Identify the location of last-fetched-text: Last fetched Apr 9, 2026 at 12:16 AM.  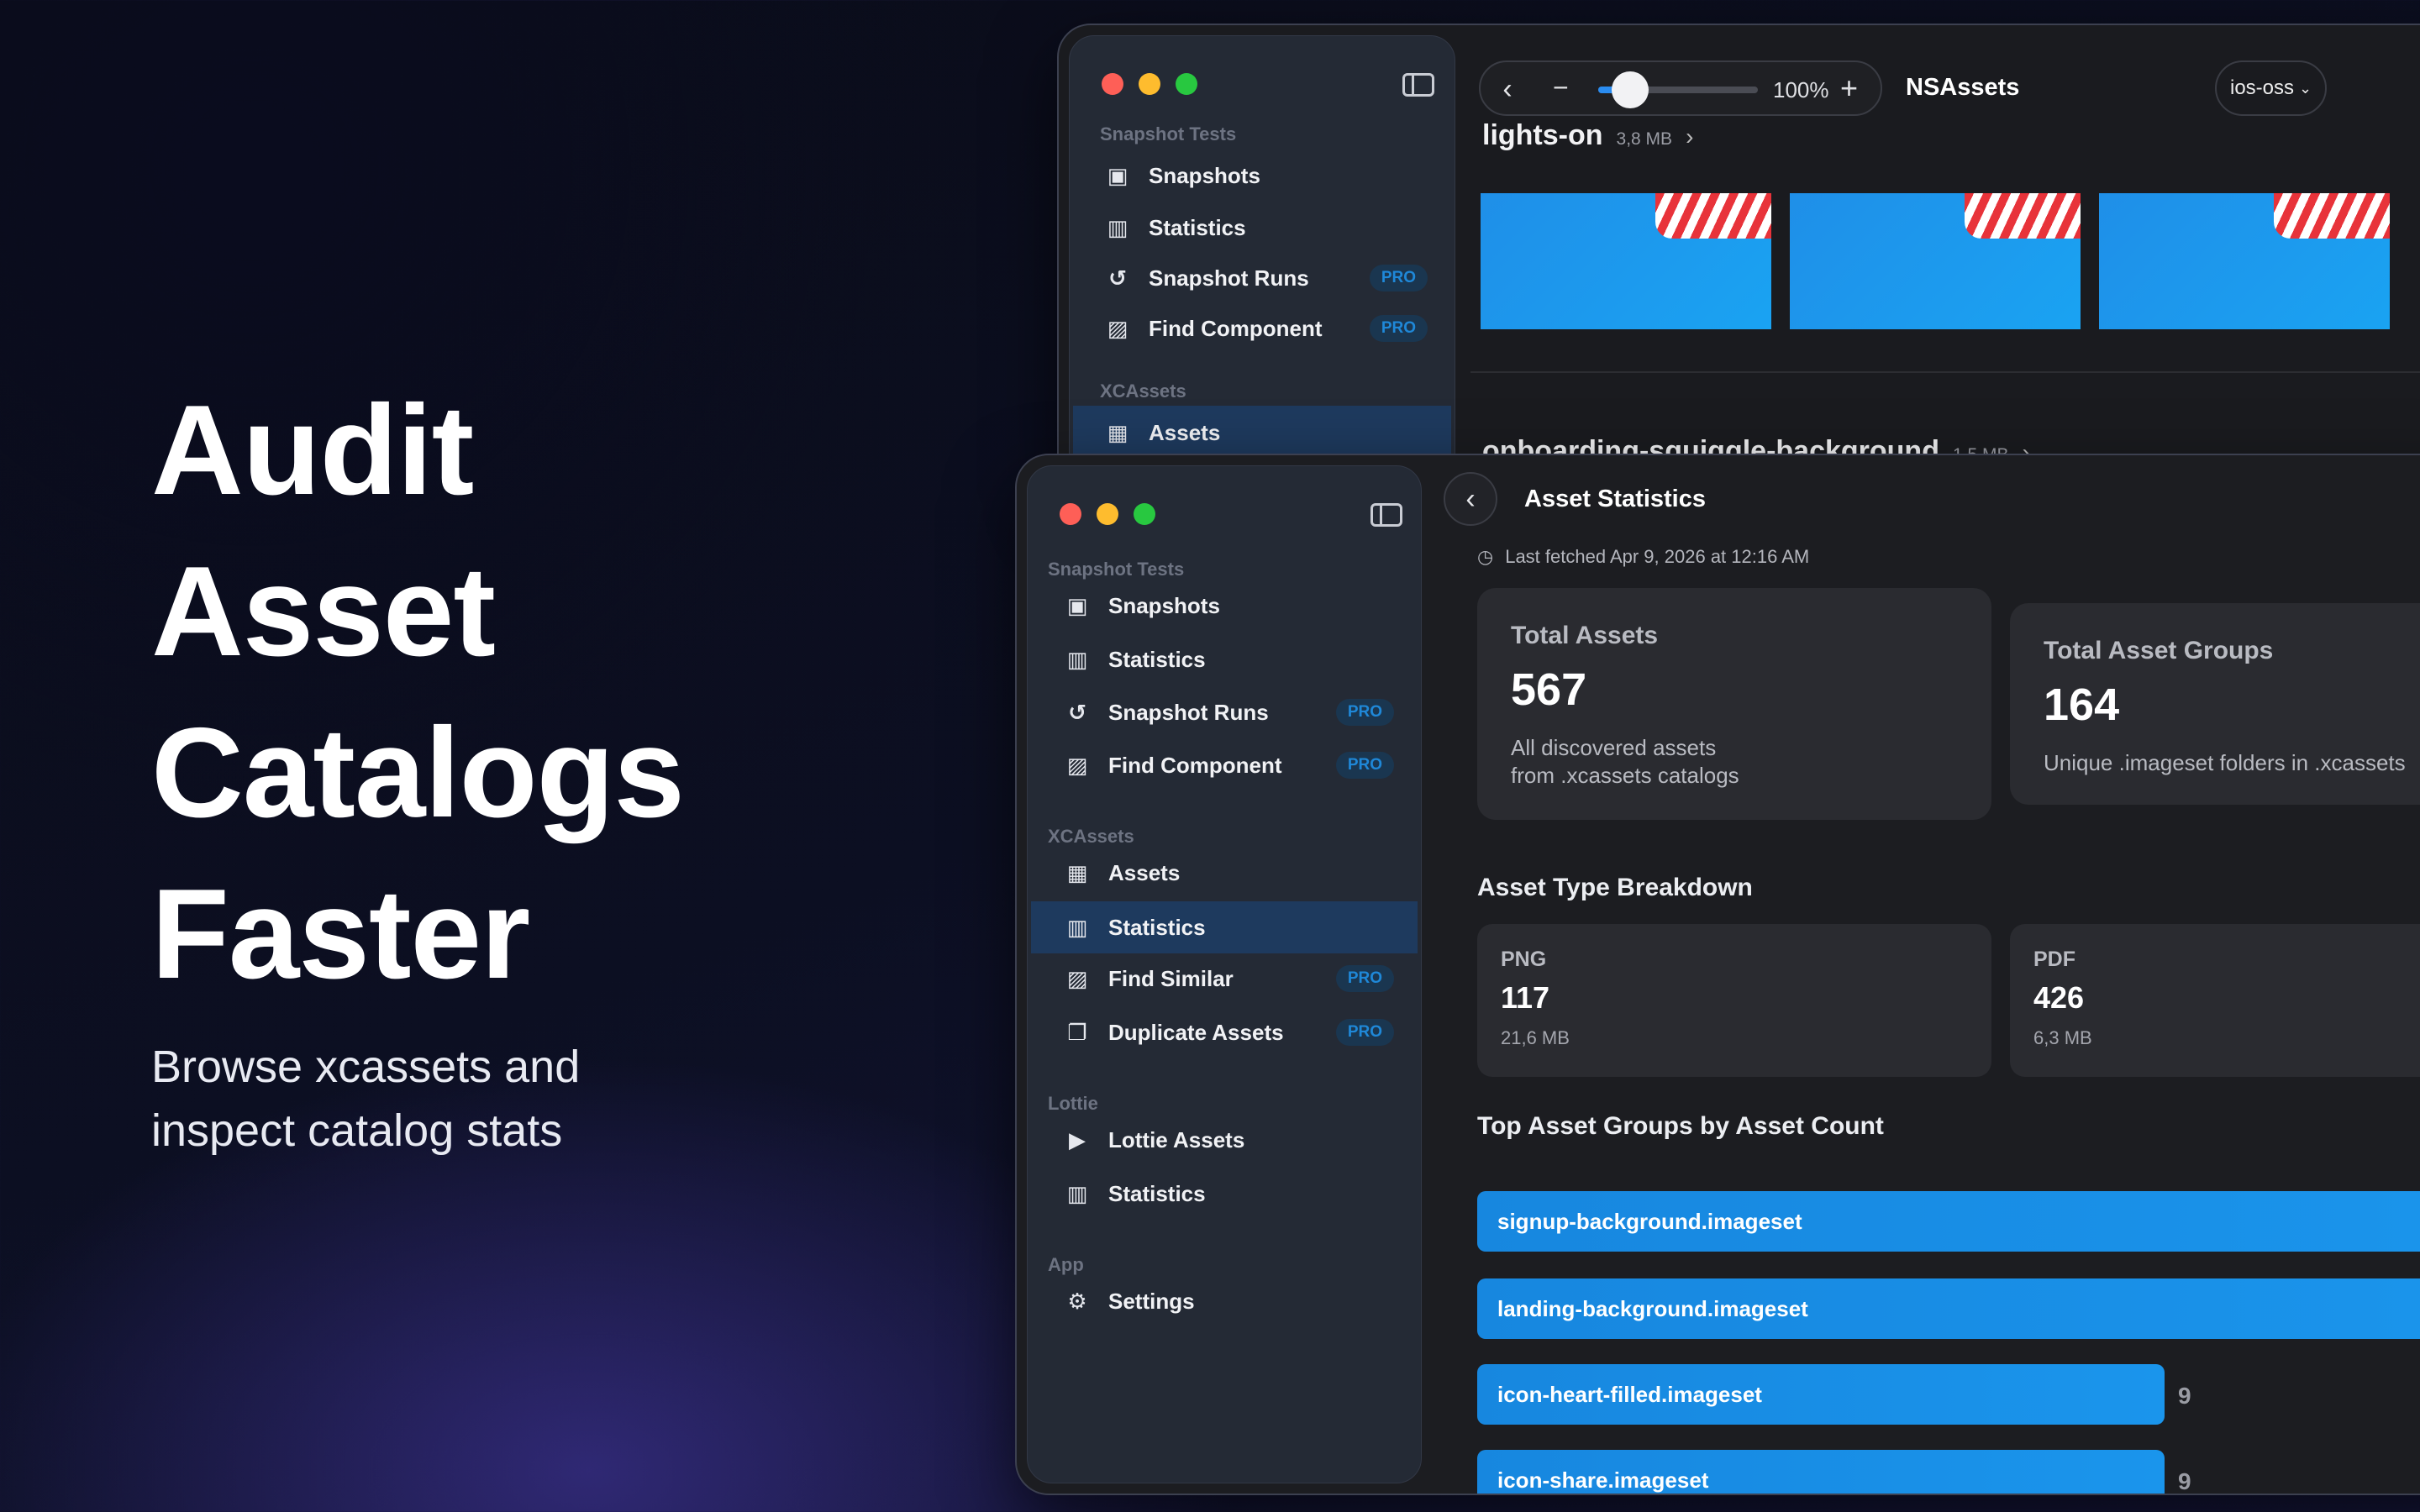
(1657, 556).